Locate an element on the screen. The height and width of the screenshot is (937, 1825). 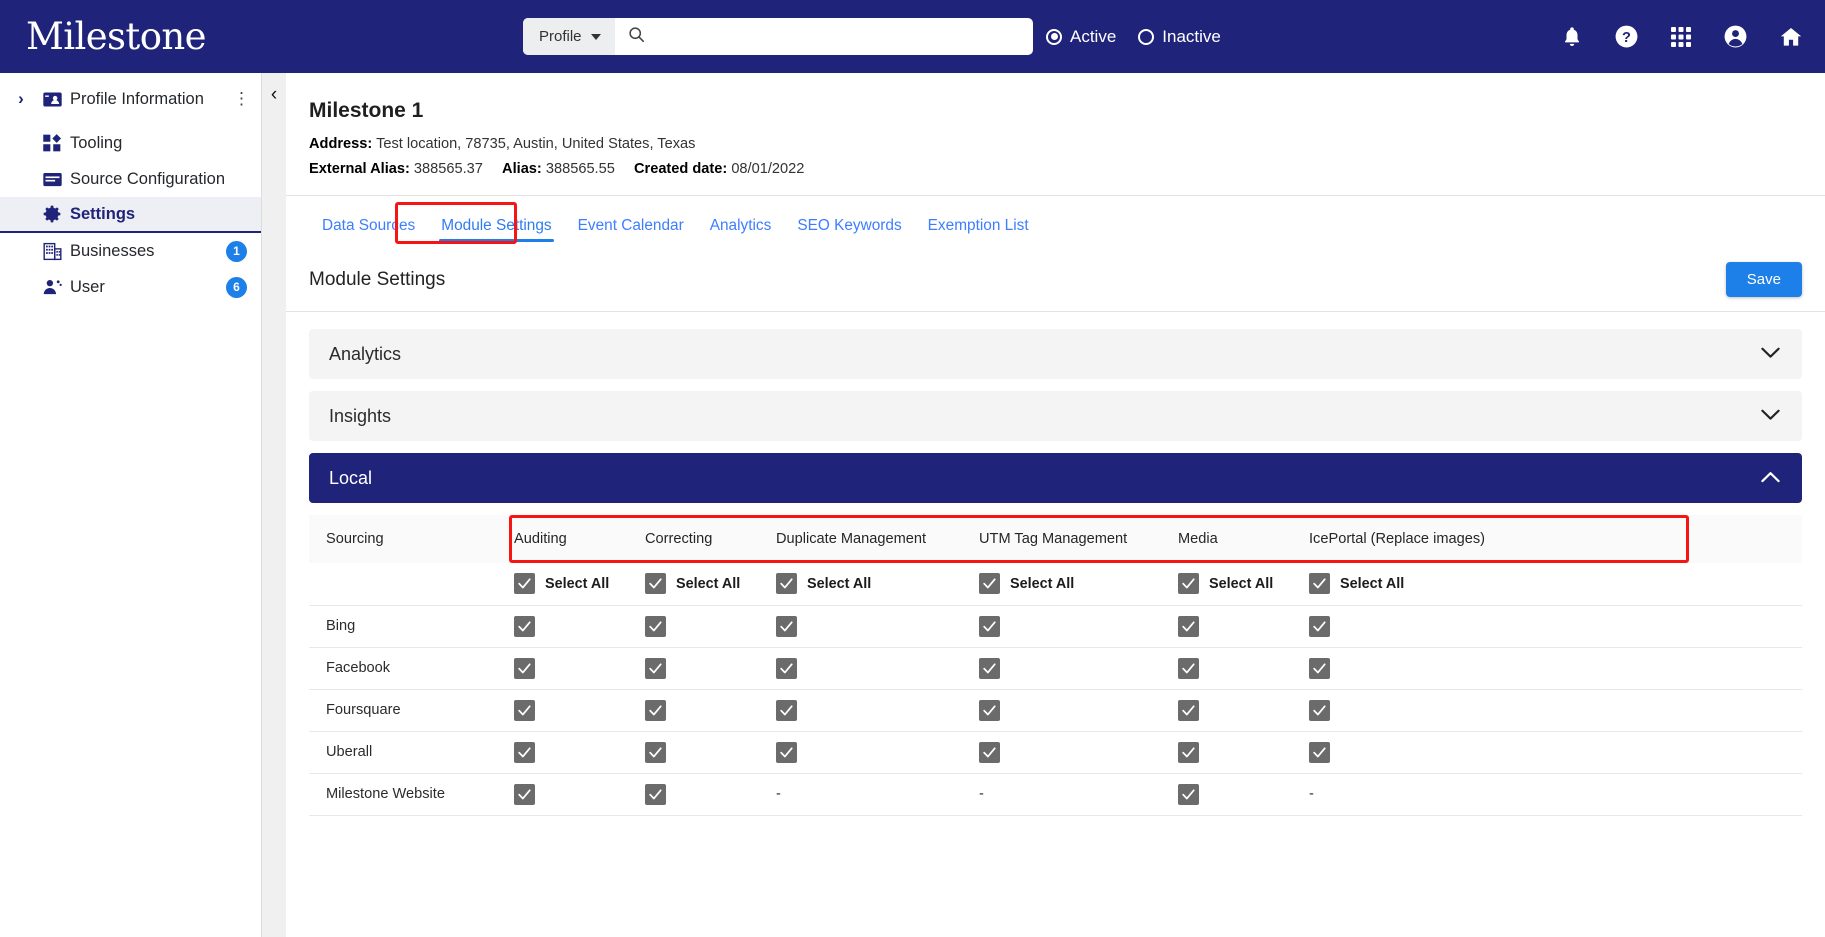
top-navigation-bar: Milestone Profile Active Inactive ? is located at coordinates (912, 36).